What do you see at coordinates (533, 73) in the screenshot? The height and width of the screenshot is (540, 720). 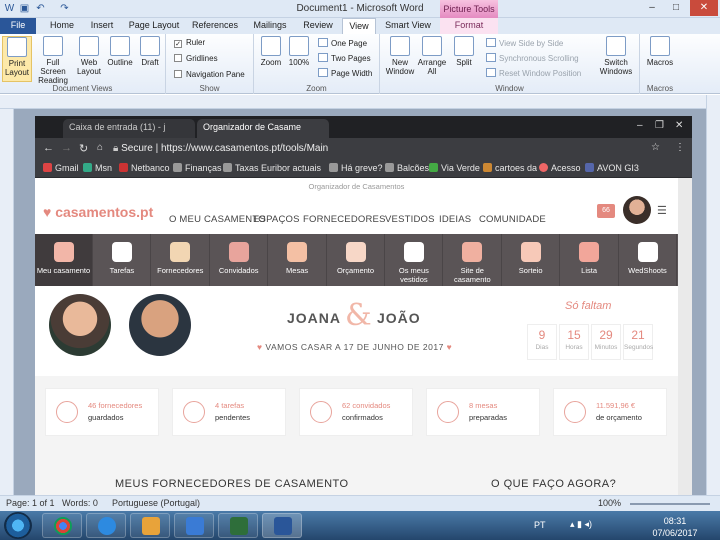 I see `reset-window-position-button: Reset Window Position` at bounding box center [533, 73].